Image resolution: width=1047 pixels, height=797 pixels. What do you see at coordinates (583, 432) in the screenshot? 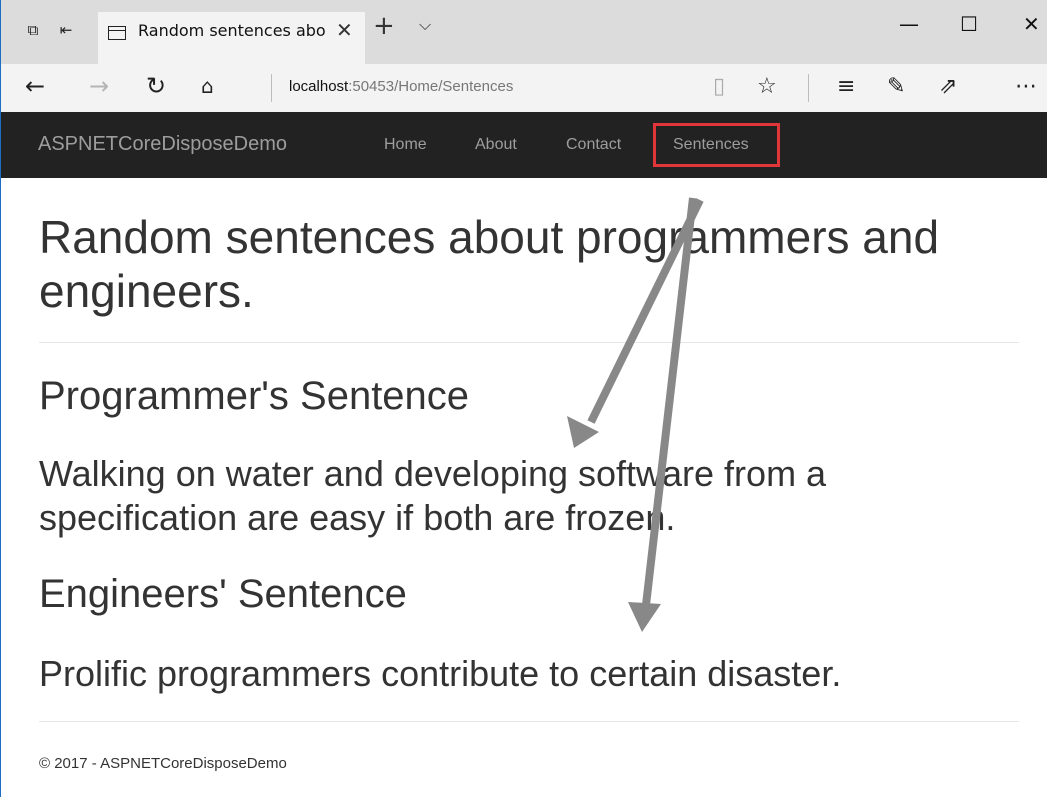
I see `arrow-head-programmer` at bounding box center [583, 432].